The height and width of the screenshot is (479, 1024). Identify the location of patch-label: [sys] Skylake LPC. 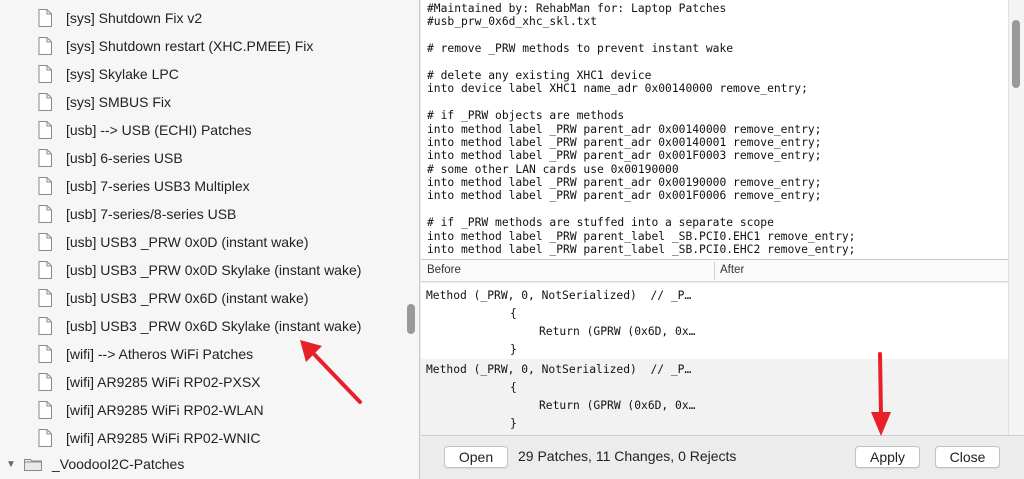
(122, 74).